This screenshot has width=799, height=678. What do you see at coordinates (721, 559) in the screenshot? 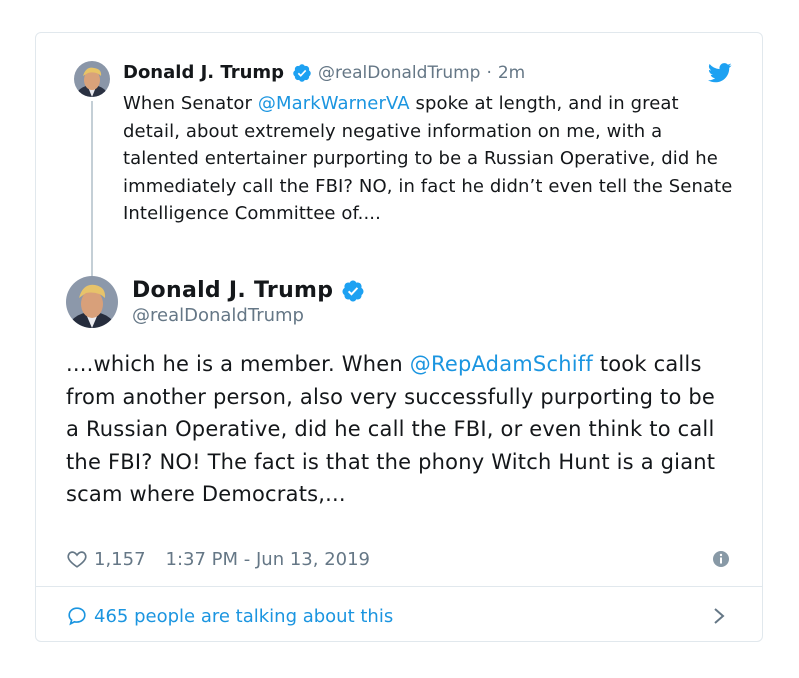
I see `info-icon` at bounding box center [721, 559].